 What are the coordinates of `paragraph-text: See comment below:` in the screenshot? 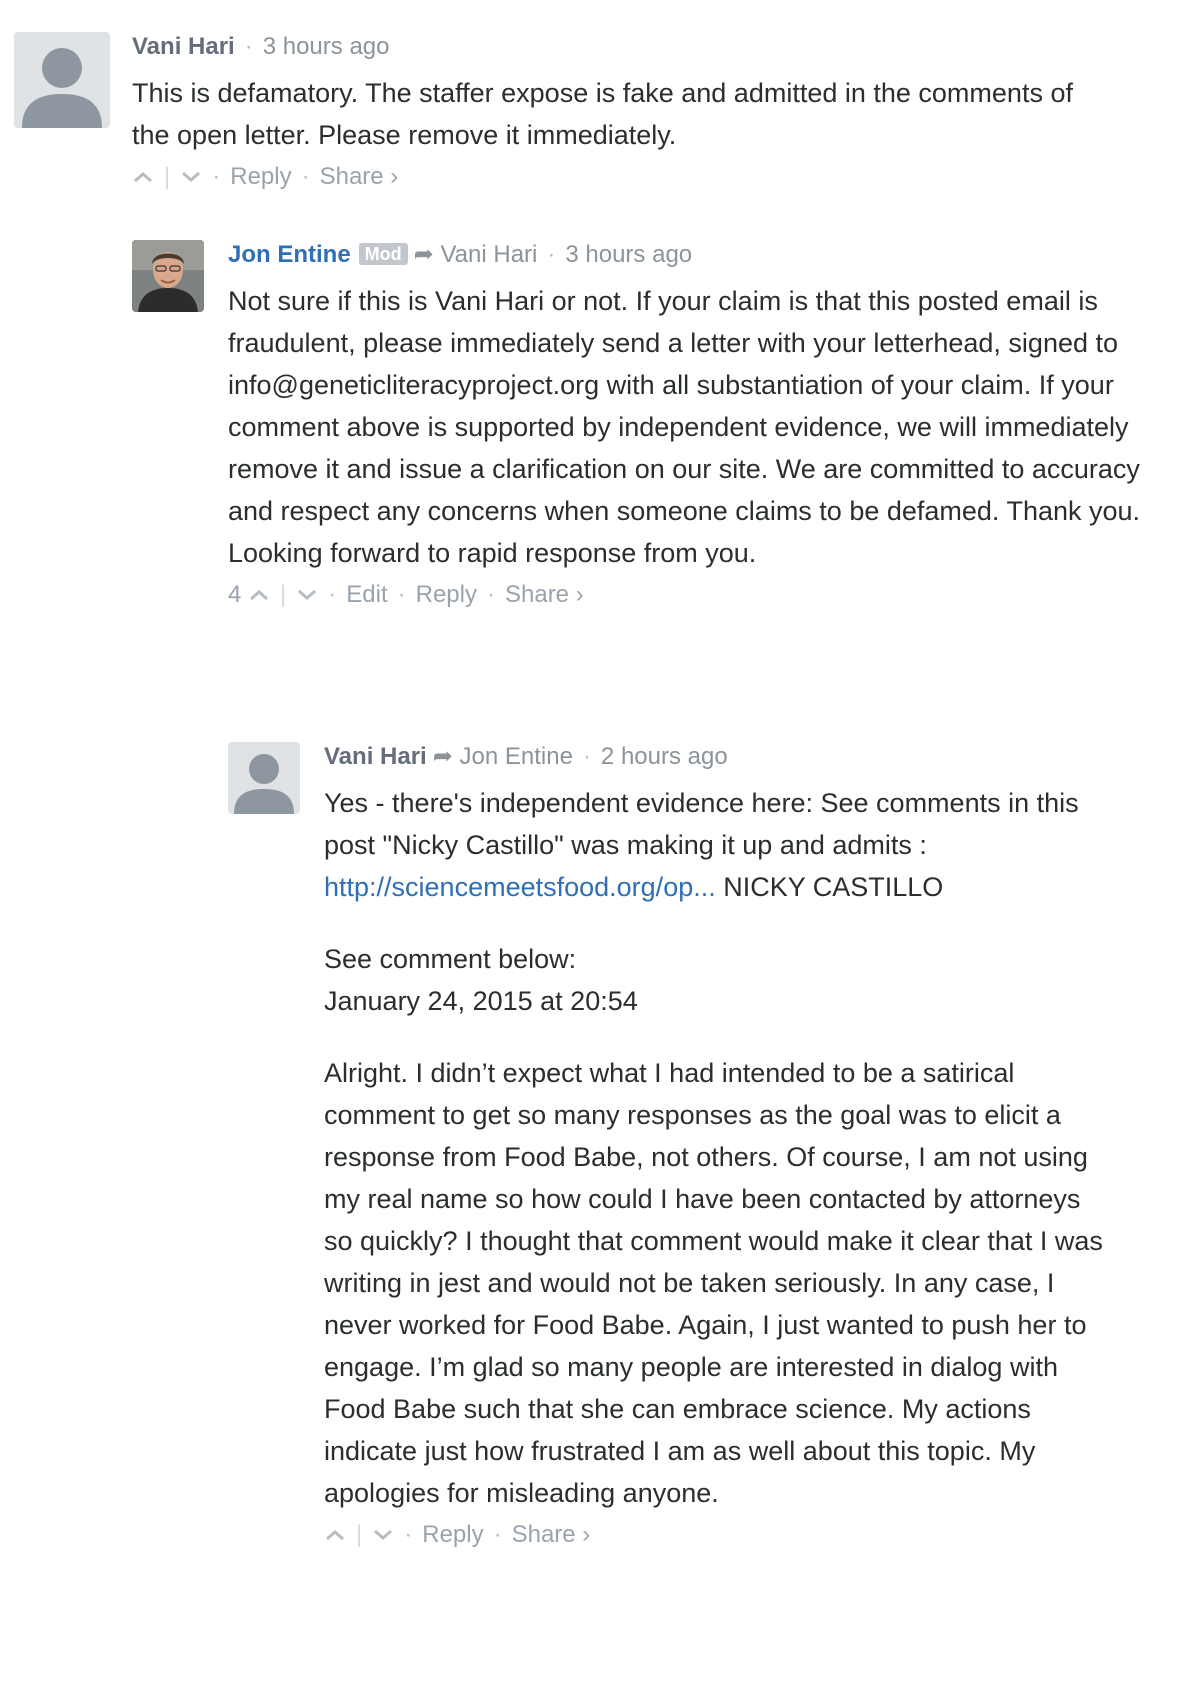 It's located at (450, 959).